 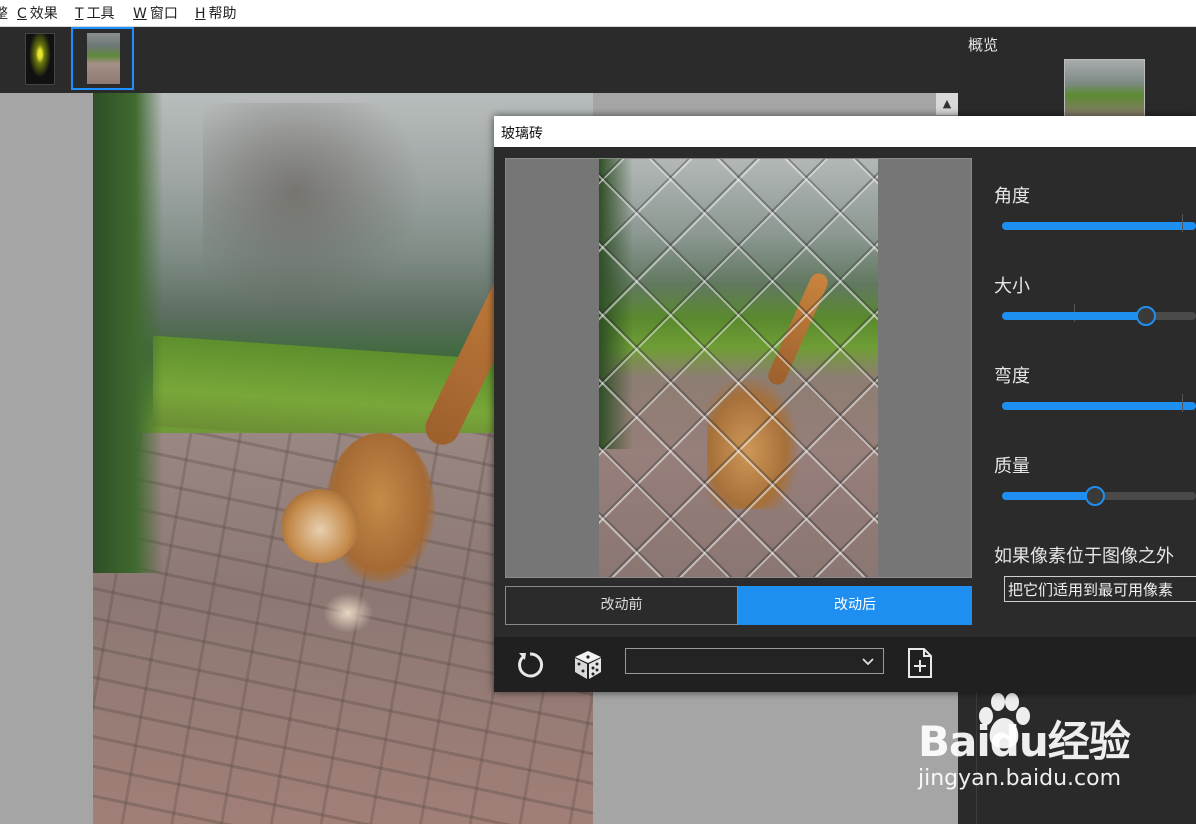 I want to click on param-label-angle: 角度, so click(x=1012, y=196).